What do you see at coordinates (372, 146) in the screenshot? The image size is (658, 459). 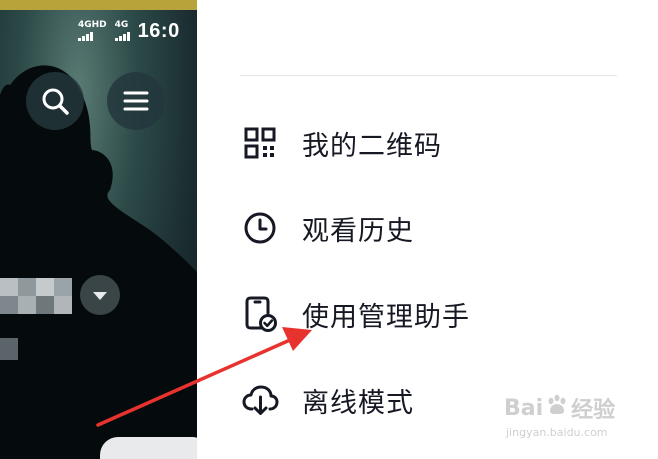 I see `menu-item-label: 我的二维码` at bounding box center [372, 146].